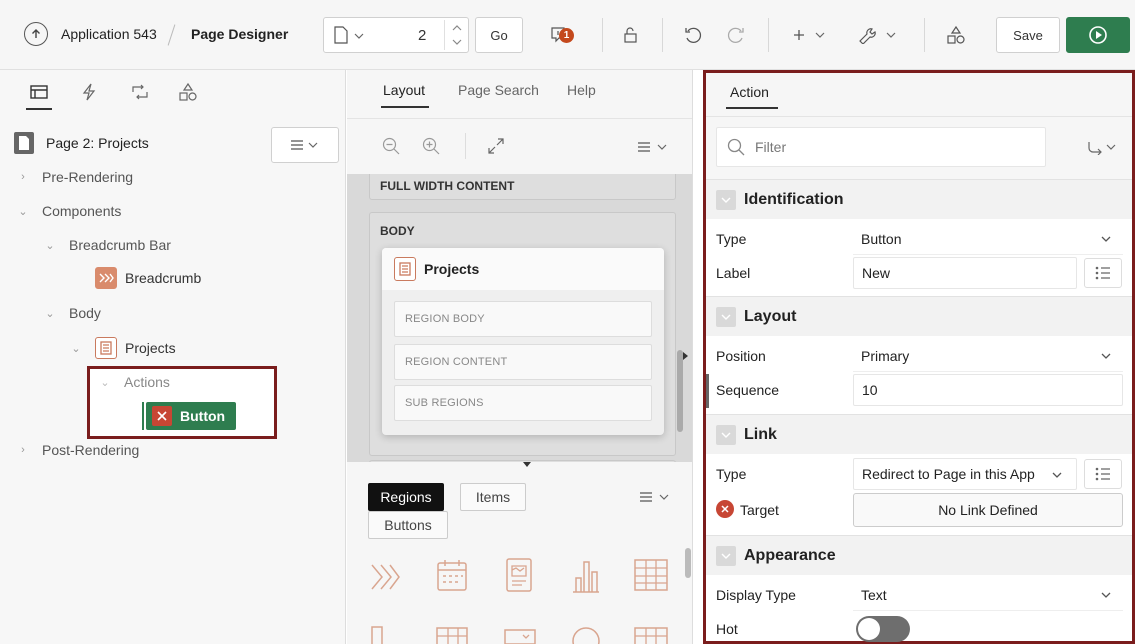  I want to click on tree-node-body: ⌄ Body, so click(72, 313).